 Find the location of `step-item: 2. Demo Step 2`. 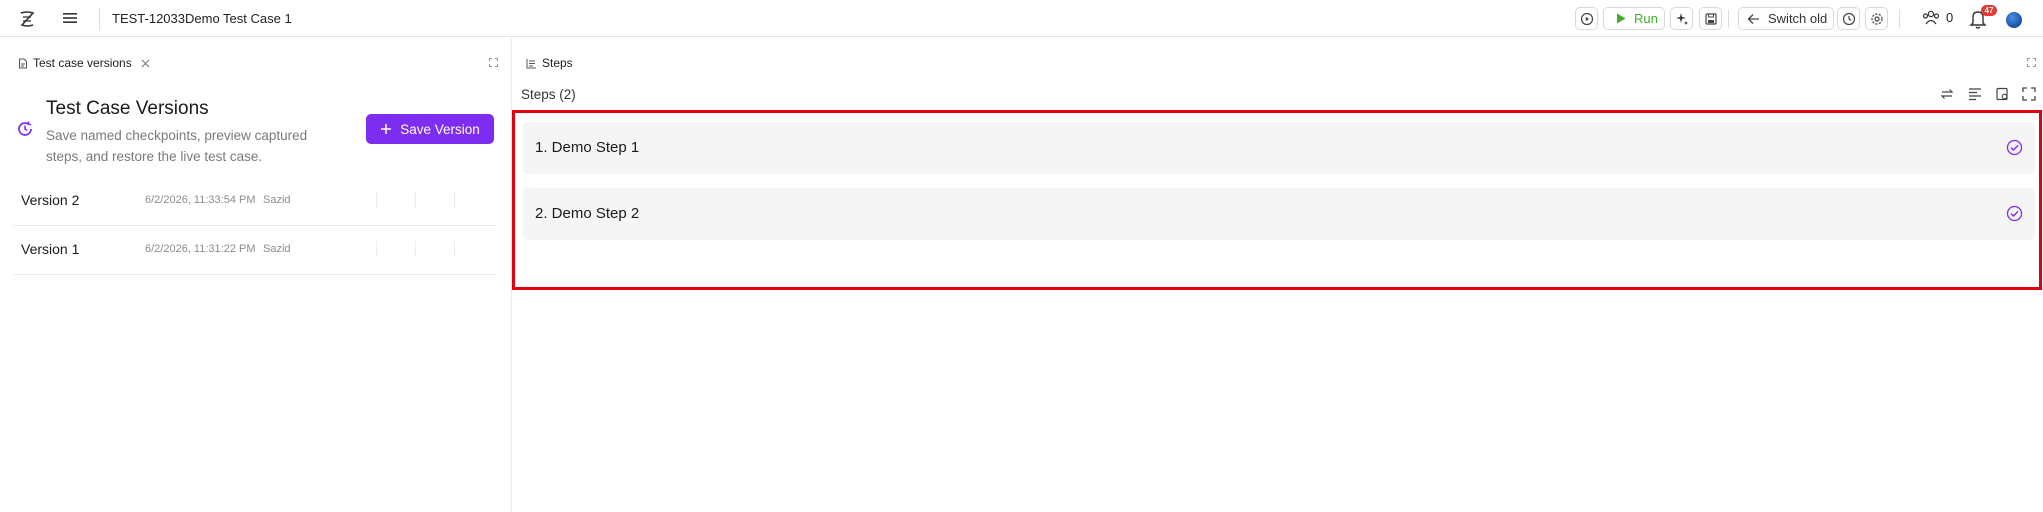

step-item: 2. Demo Step 2 is located at coordinates (1279, 214).